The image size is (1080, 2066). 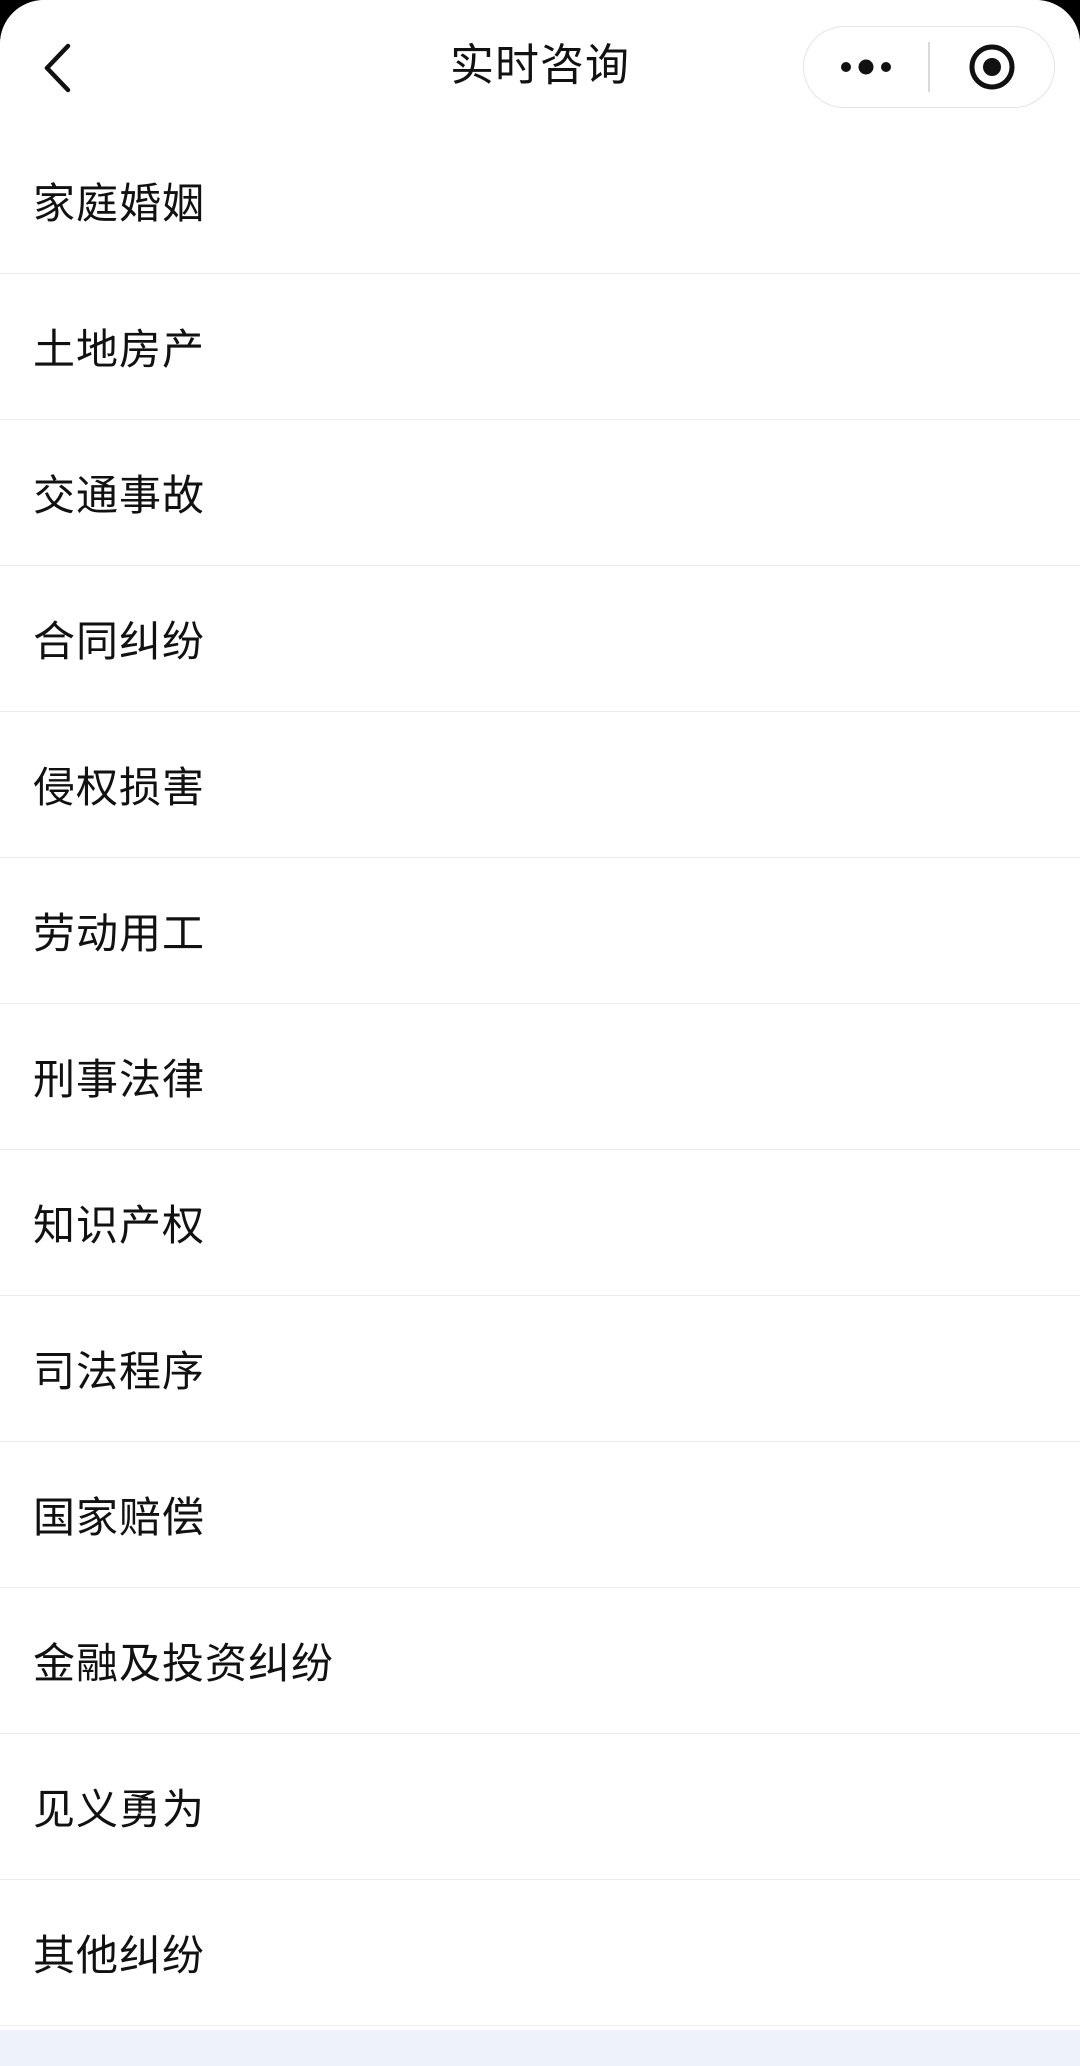 I want to click on list-item-label: 土地房产, so click(x=119, y=349).